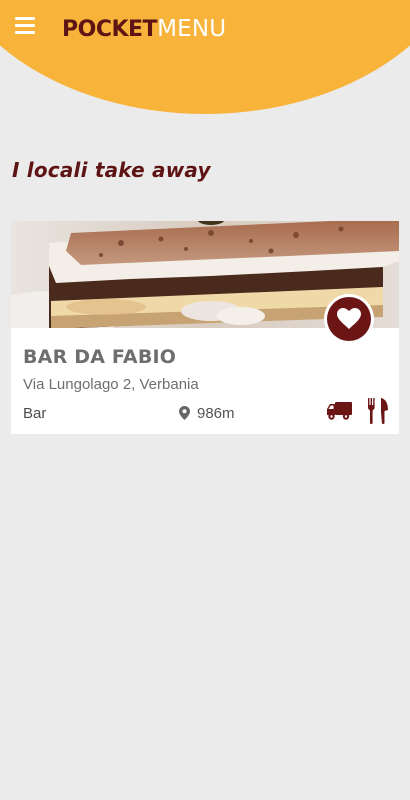 Image resolution: width=410 pixels, height=800 pixels. What do you see at coordinates (216, 413) in the screenshot?
I see `venue-distance-label: 986m` at bounding box center [216, 413].